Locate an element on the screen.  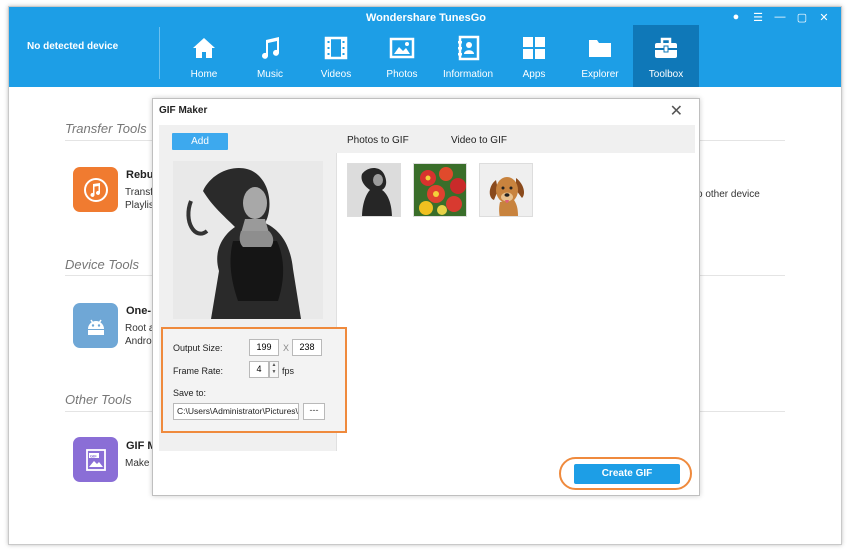
save-to-label: Save to: is located at coordinates (190, 393).